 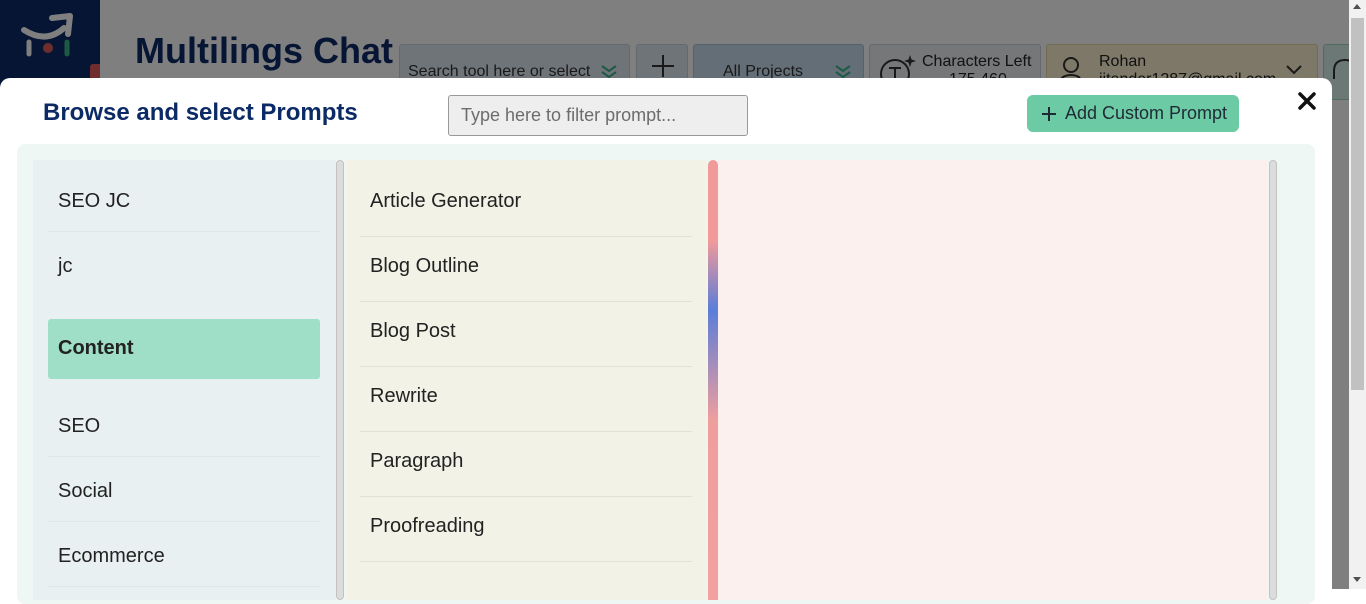 I want to click on scroll-down-arrow-icon, so click(x=1357, y=579).